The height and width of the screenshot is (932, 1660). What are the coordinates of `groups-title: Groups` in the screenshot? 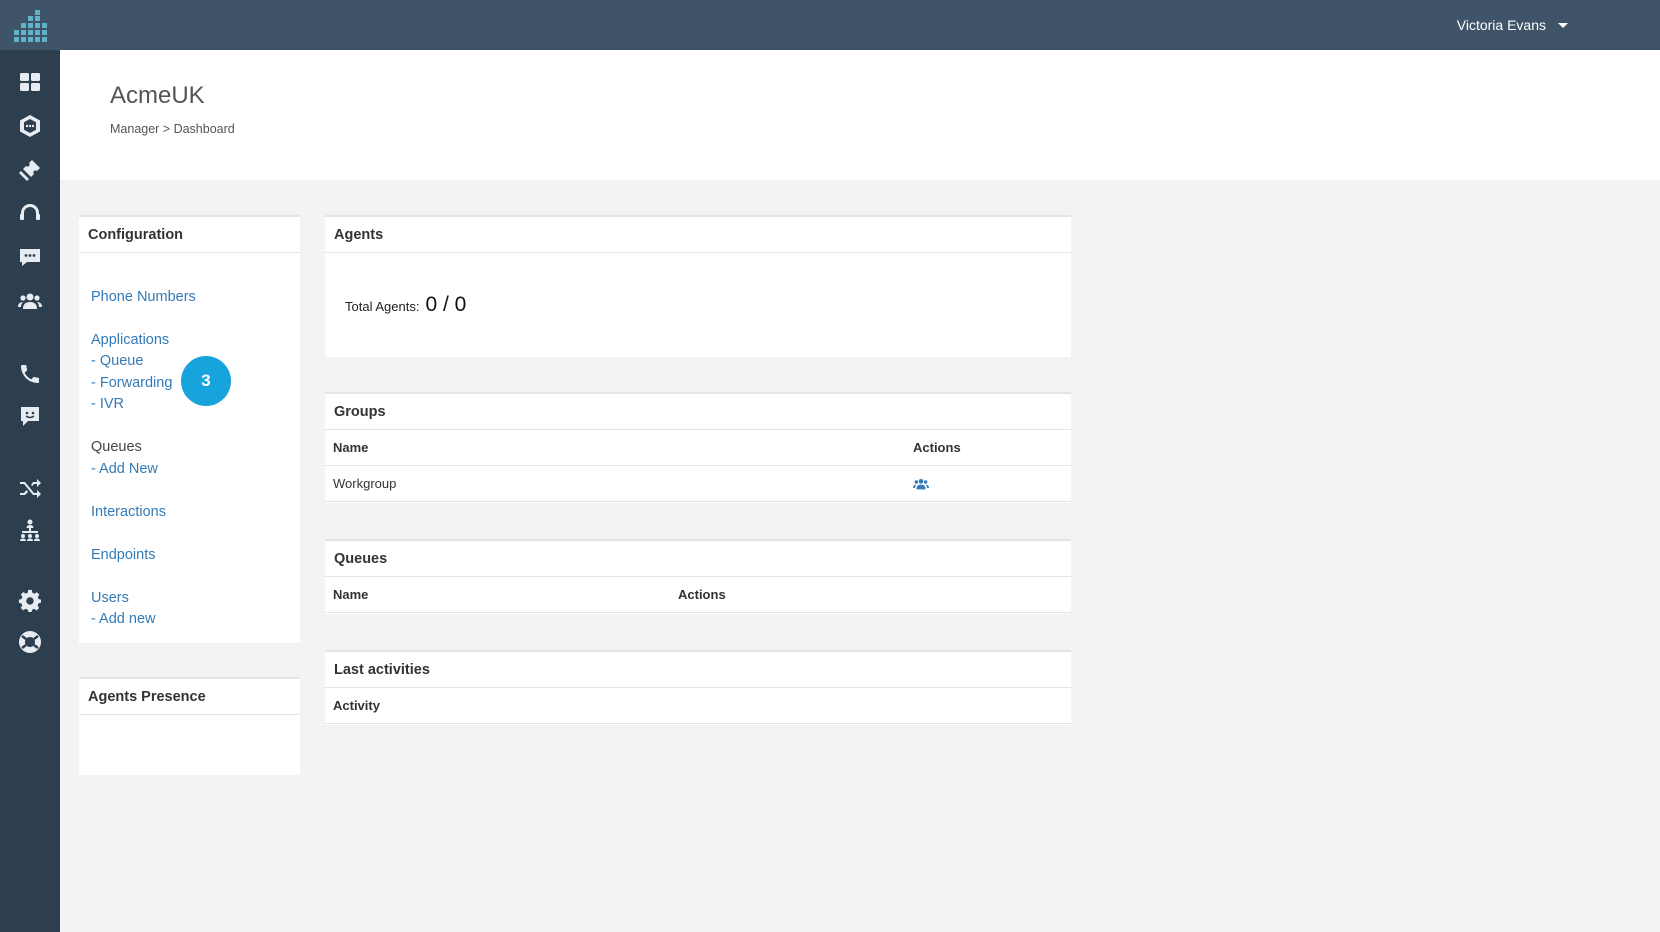 It's located at (698, 412).